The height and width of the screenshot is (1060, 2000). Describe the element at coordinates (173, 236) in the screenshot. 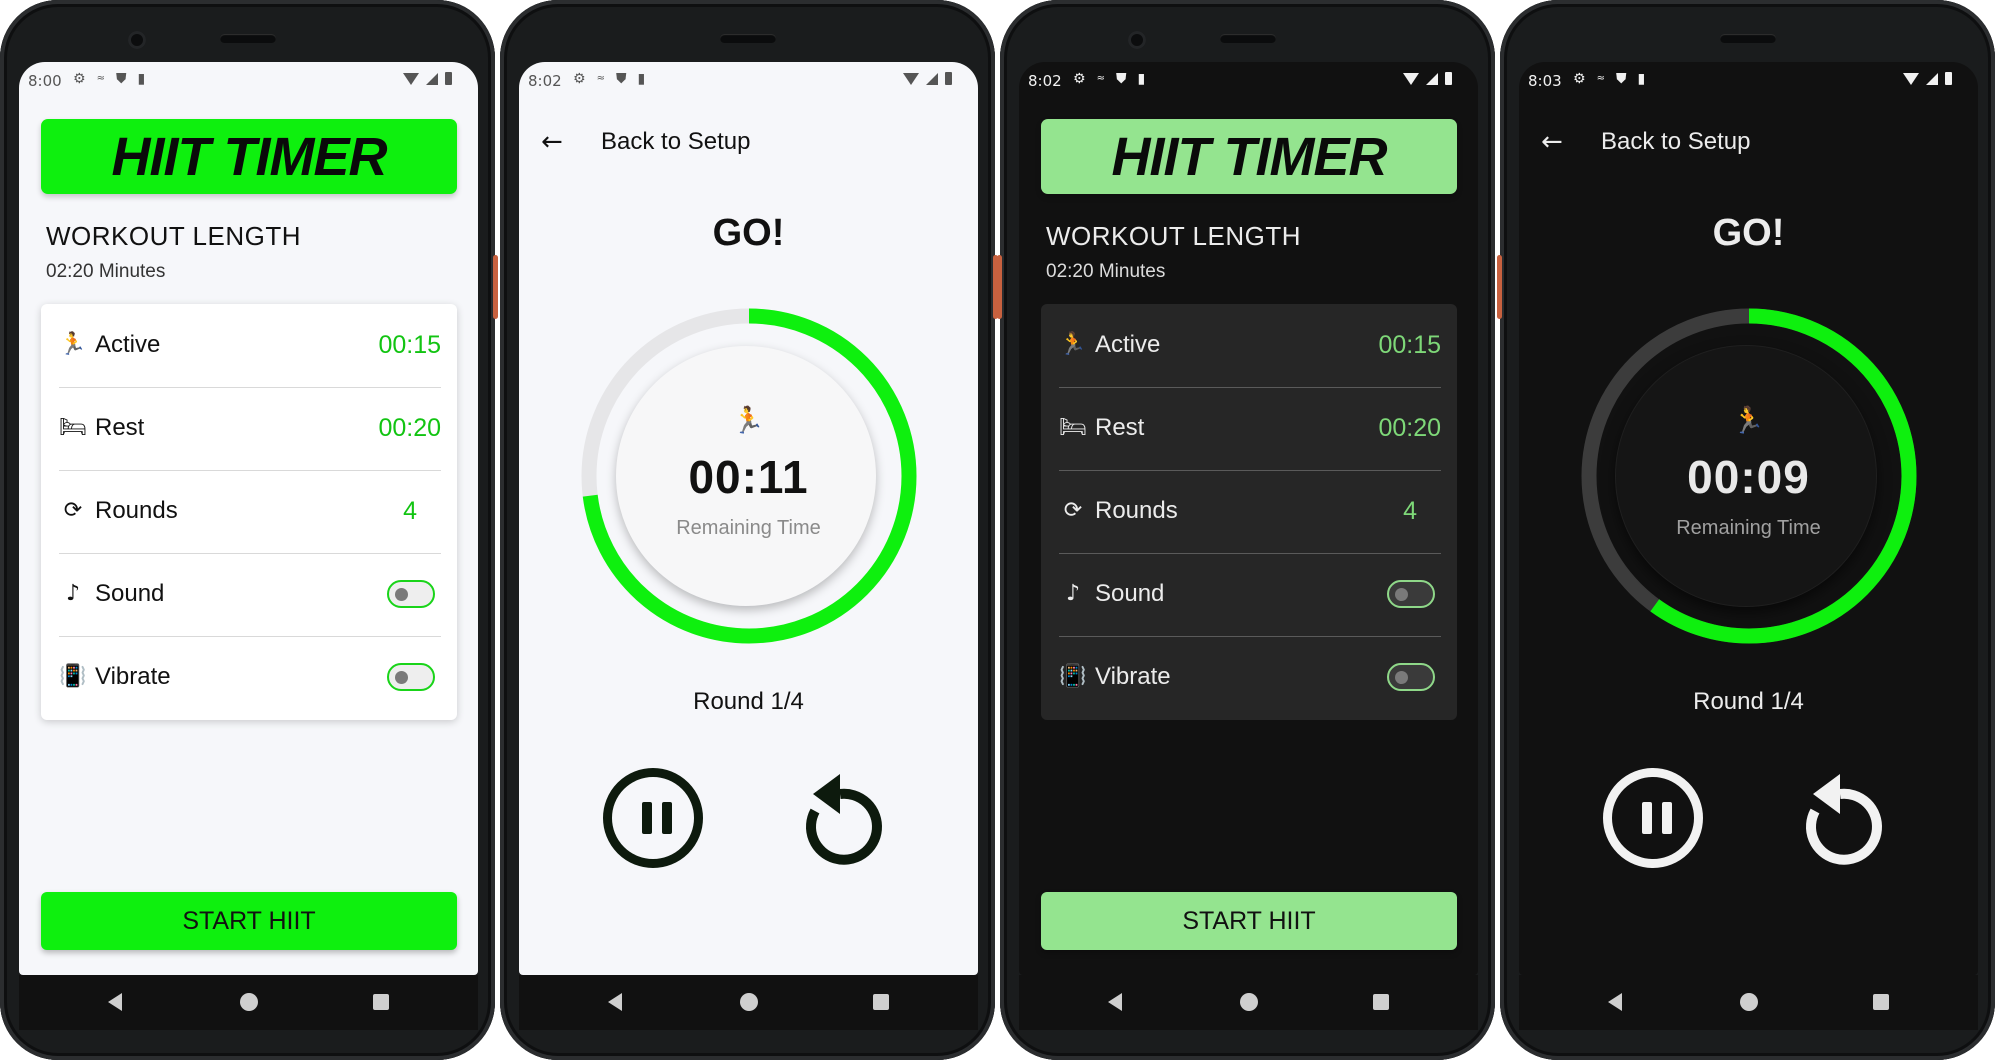

I see `workout-length-label: WORKOUT LENGTH` at that location.